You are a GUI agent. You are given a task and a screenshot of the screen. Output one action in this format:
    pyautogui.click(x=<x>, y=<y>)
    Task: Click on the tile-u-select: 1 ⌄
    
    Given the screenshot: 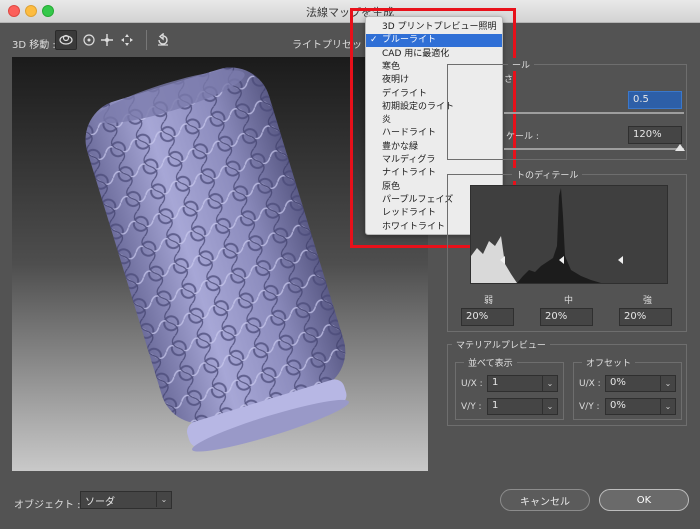 What is the action you would take?
    pyautogui.click(x=522, y=383)
    